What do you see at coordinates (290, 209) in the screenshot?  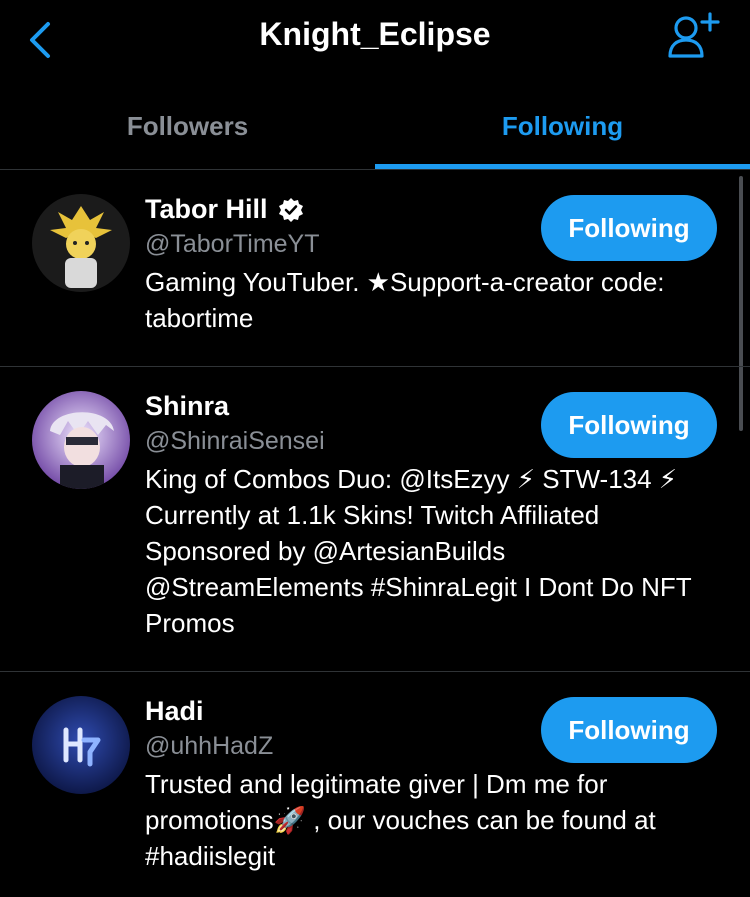 I see `verified-badge-icon` at bounding box center [290, 209].